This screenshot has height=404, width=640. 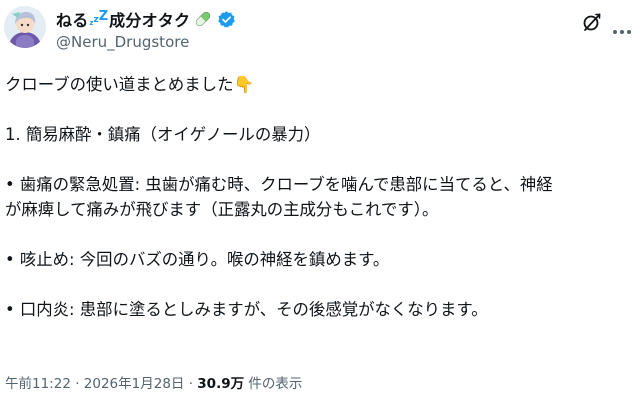 I want to click on display-name-row: ねる z z Z 成分オタク, so click(x=146, y=19).